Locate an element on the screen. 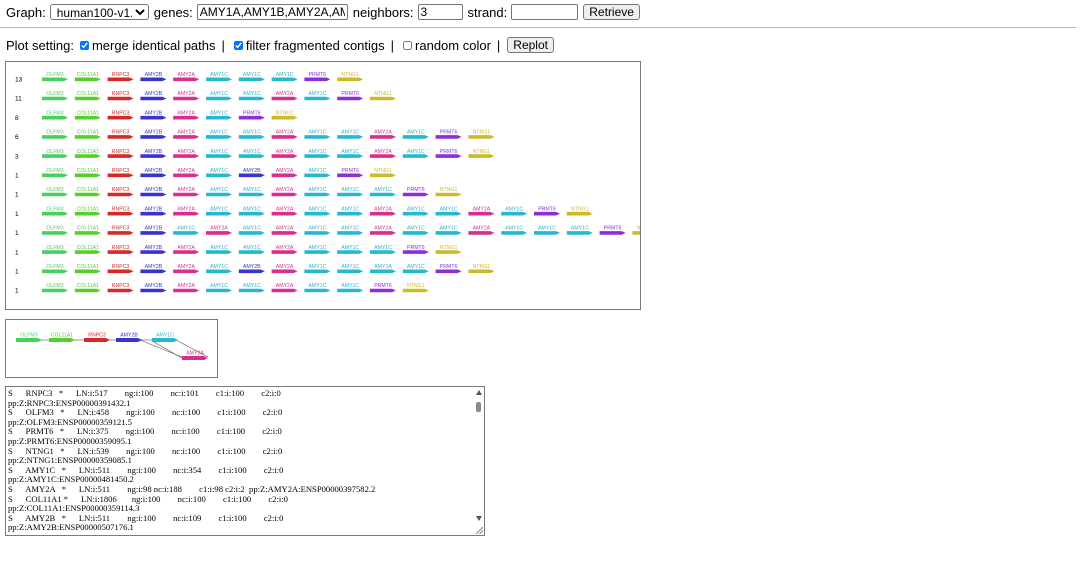 Image resolution: width=1080 pixels, height=578 pixels. gene-graph-panel: OLFM3 COL11A1 RNPC3 AMY2B AMY1C AMY2A is located at coordinates (111, 348).